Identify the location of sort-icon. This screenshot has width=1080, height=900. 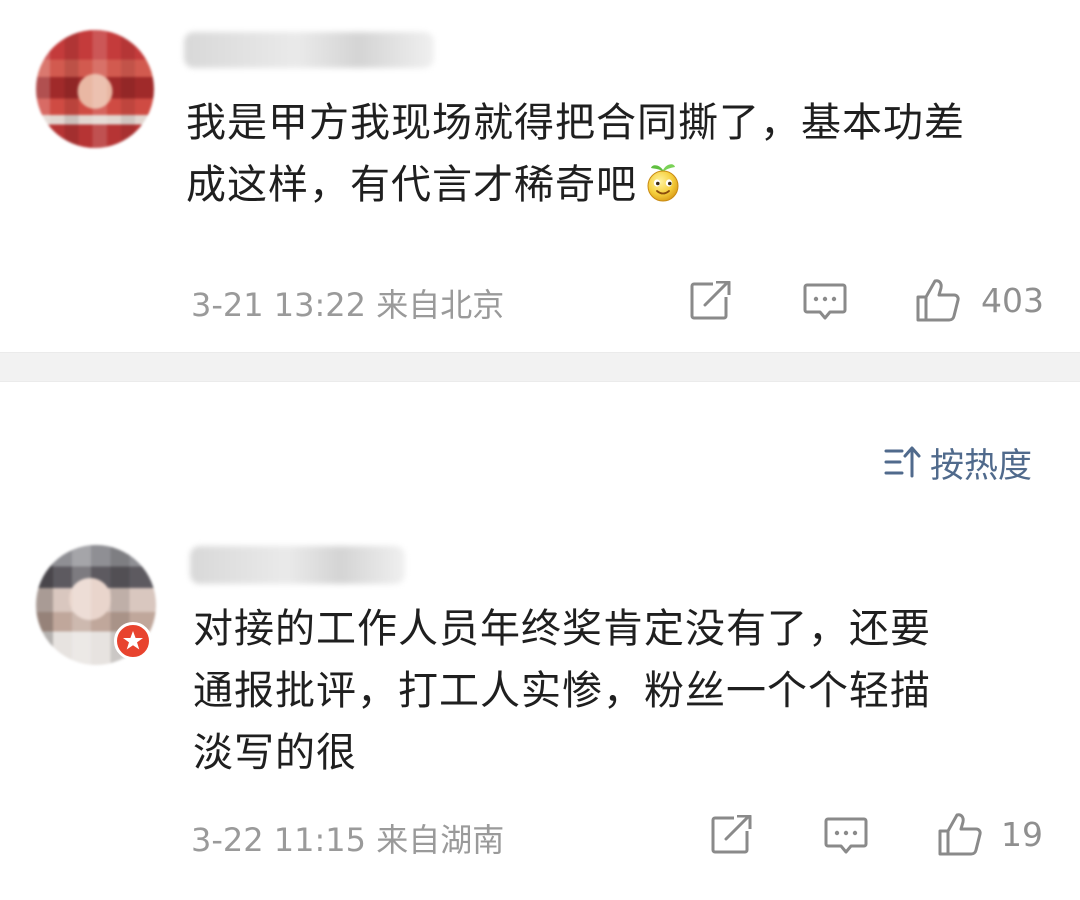
(902, 462).